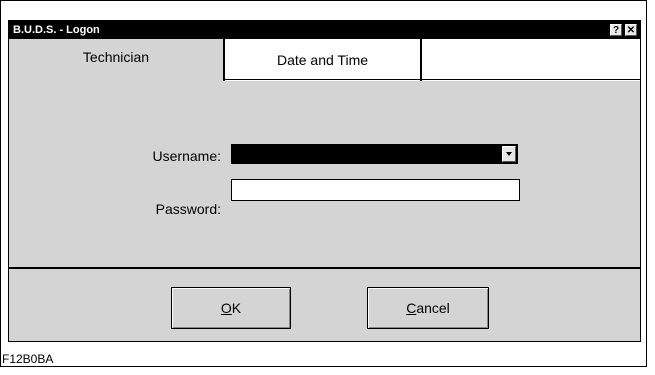  What do you see at coordinates (616, 30) in the screenshot?
I see `help-icon: ?` at bounding box center [616, 30].